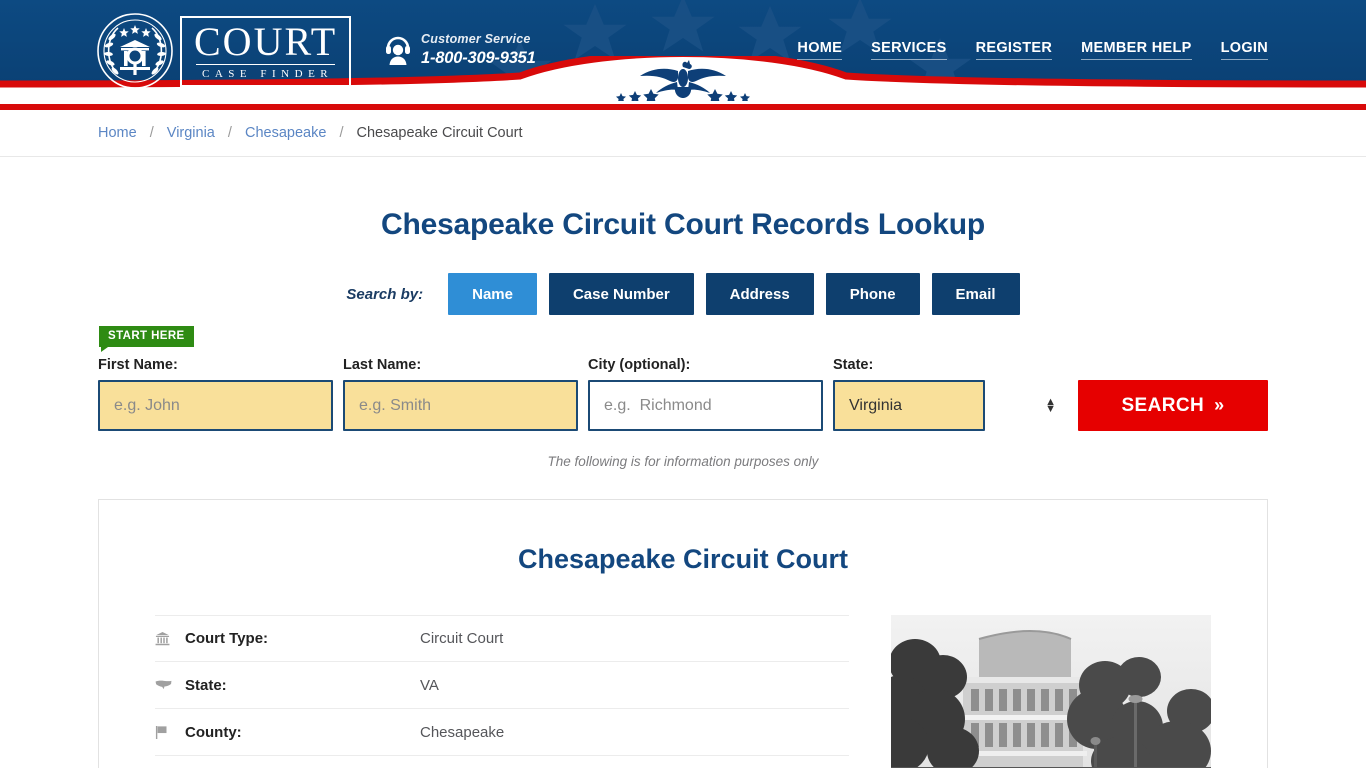 This screenshot has height=768, width=1366. I want to click on tab-case-number: Case Number, so click(621, 294).